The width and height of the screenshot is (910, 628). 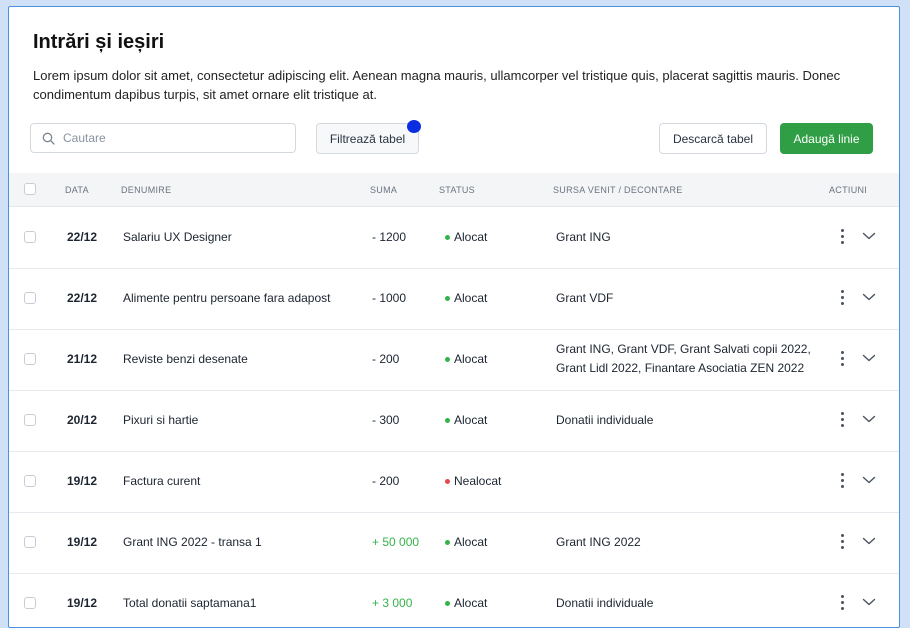 What do you see at coordinates (386, 420) in the screenshot?
I see `row-sum: - 300` at bounding box center [386, 420].